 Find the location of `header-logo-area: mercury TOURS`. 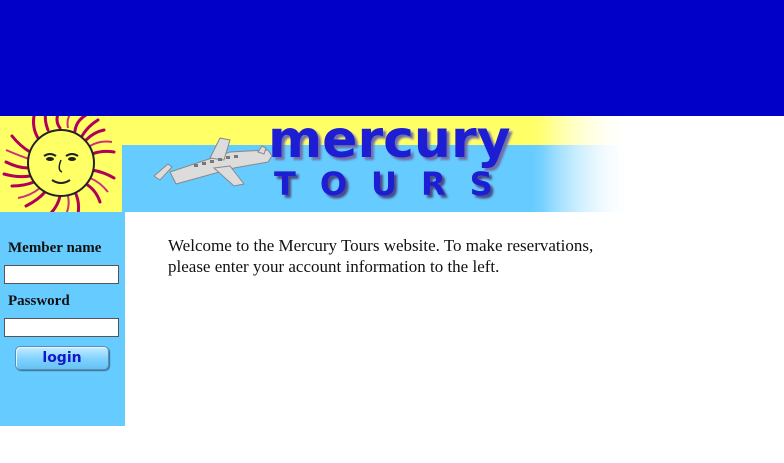

header-logo-area: mercury TOURS is located at coordinates (378, 164).